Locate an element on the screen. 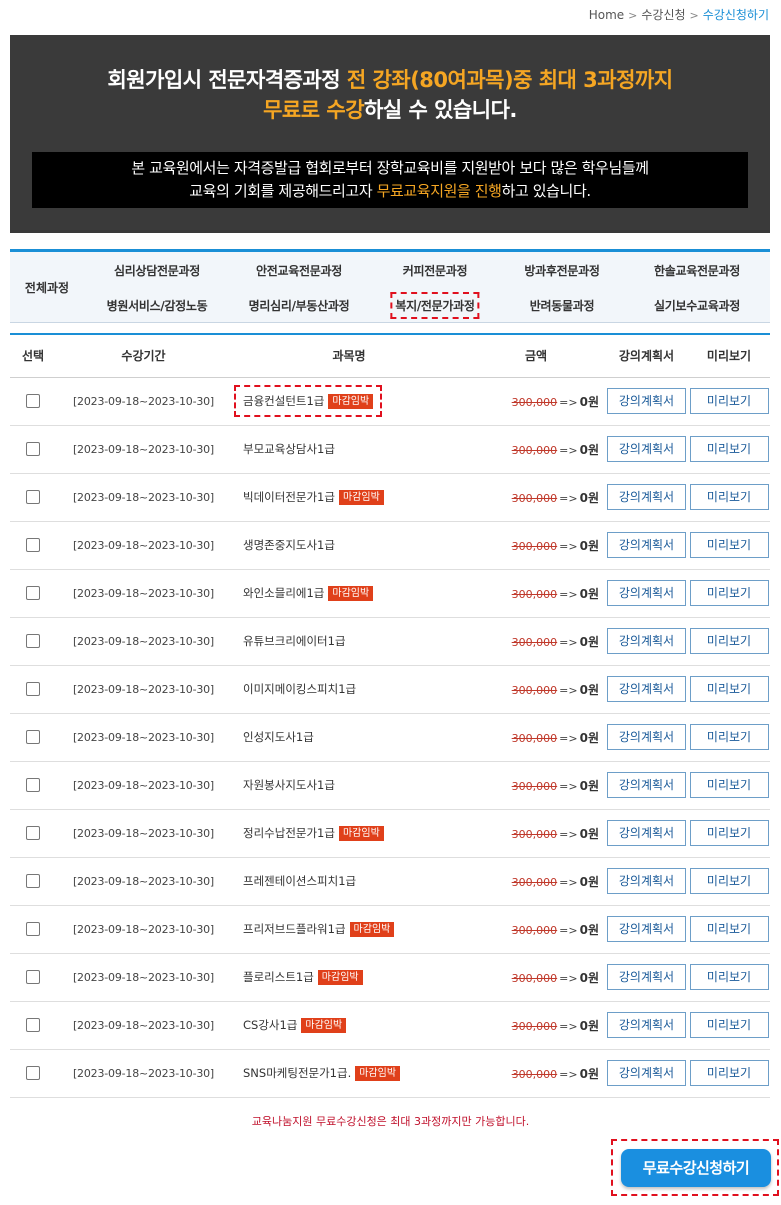 Image resolution: width=781 pixels, height=1205 pixels. course-name-cell: 인성지도사1급 is located at coordinates (349, 737).